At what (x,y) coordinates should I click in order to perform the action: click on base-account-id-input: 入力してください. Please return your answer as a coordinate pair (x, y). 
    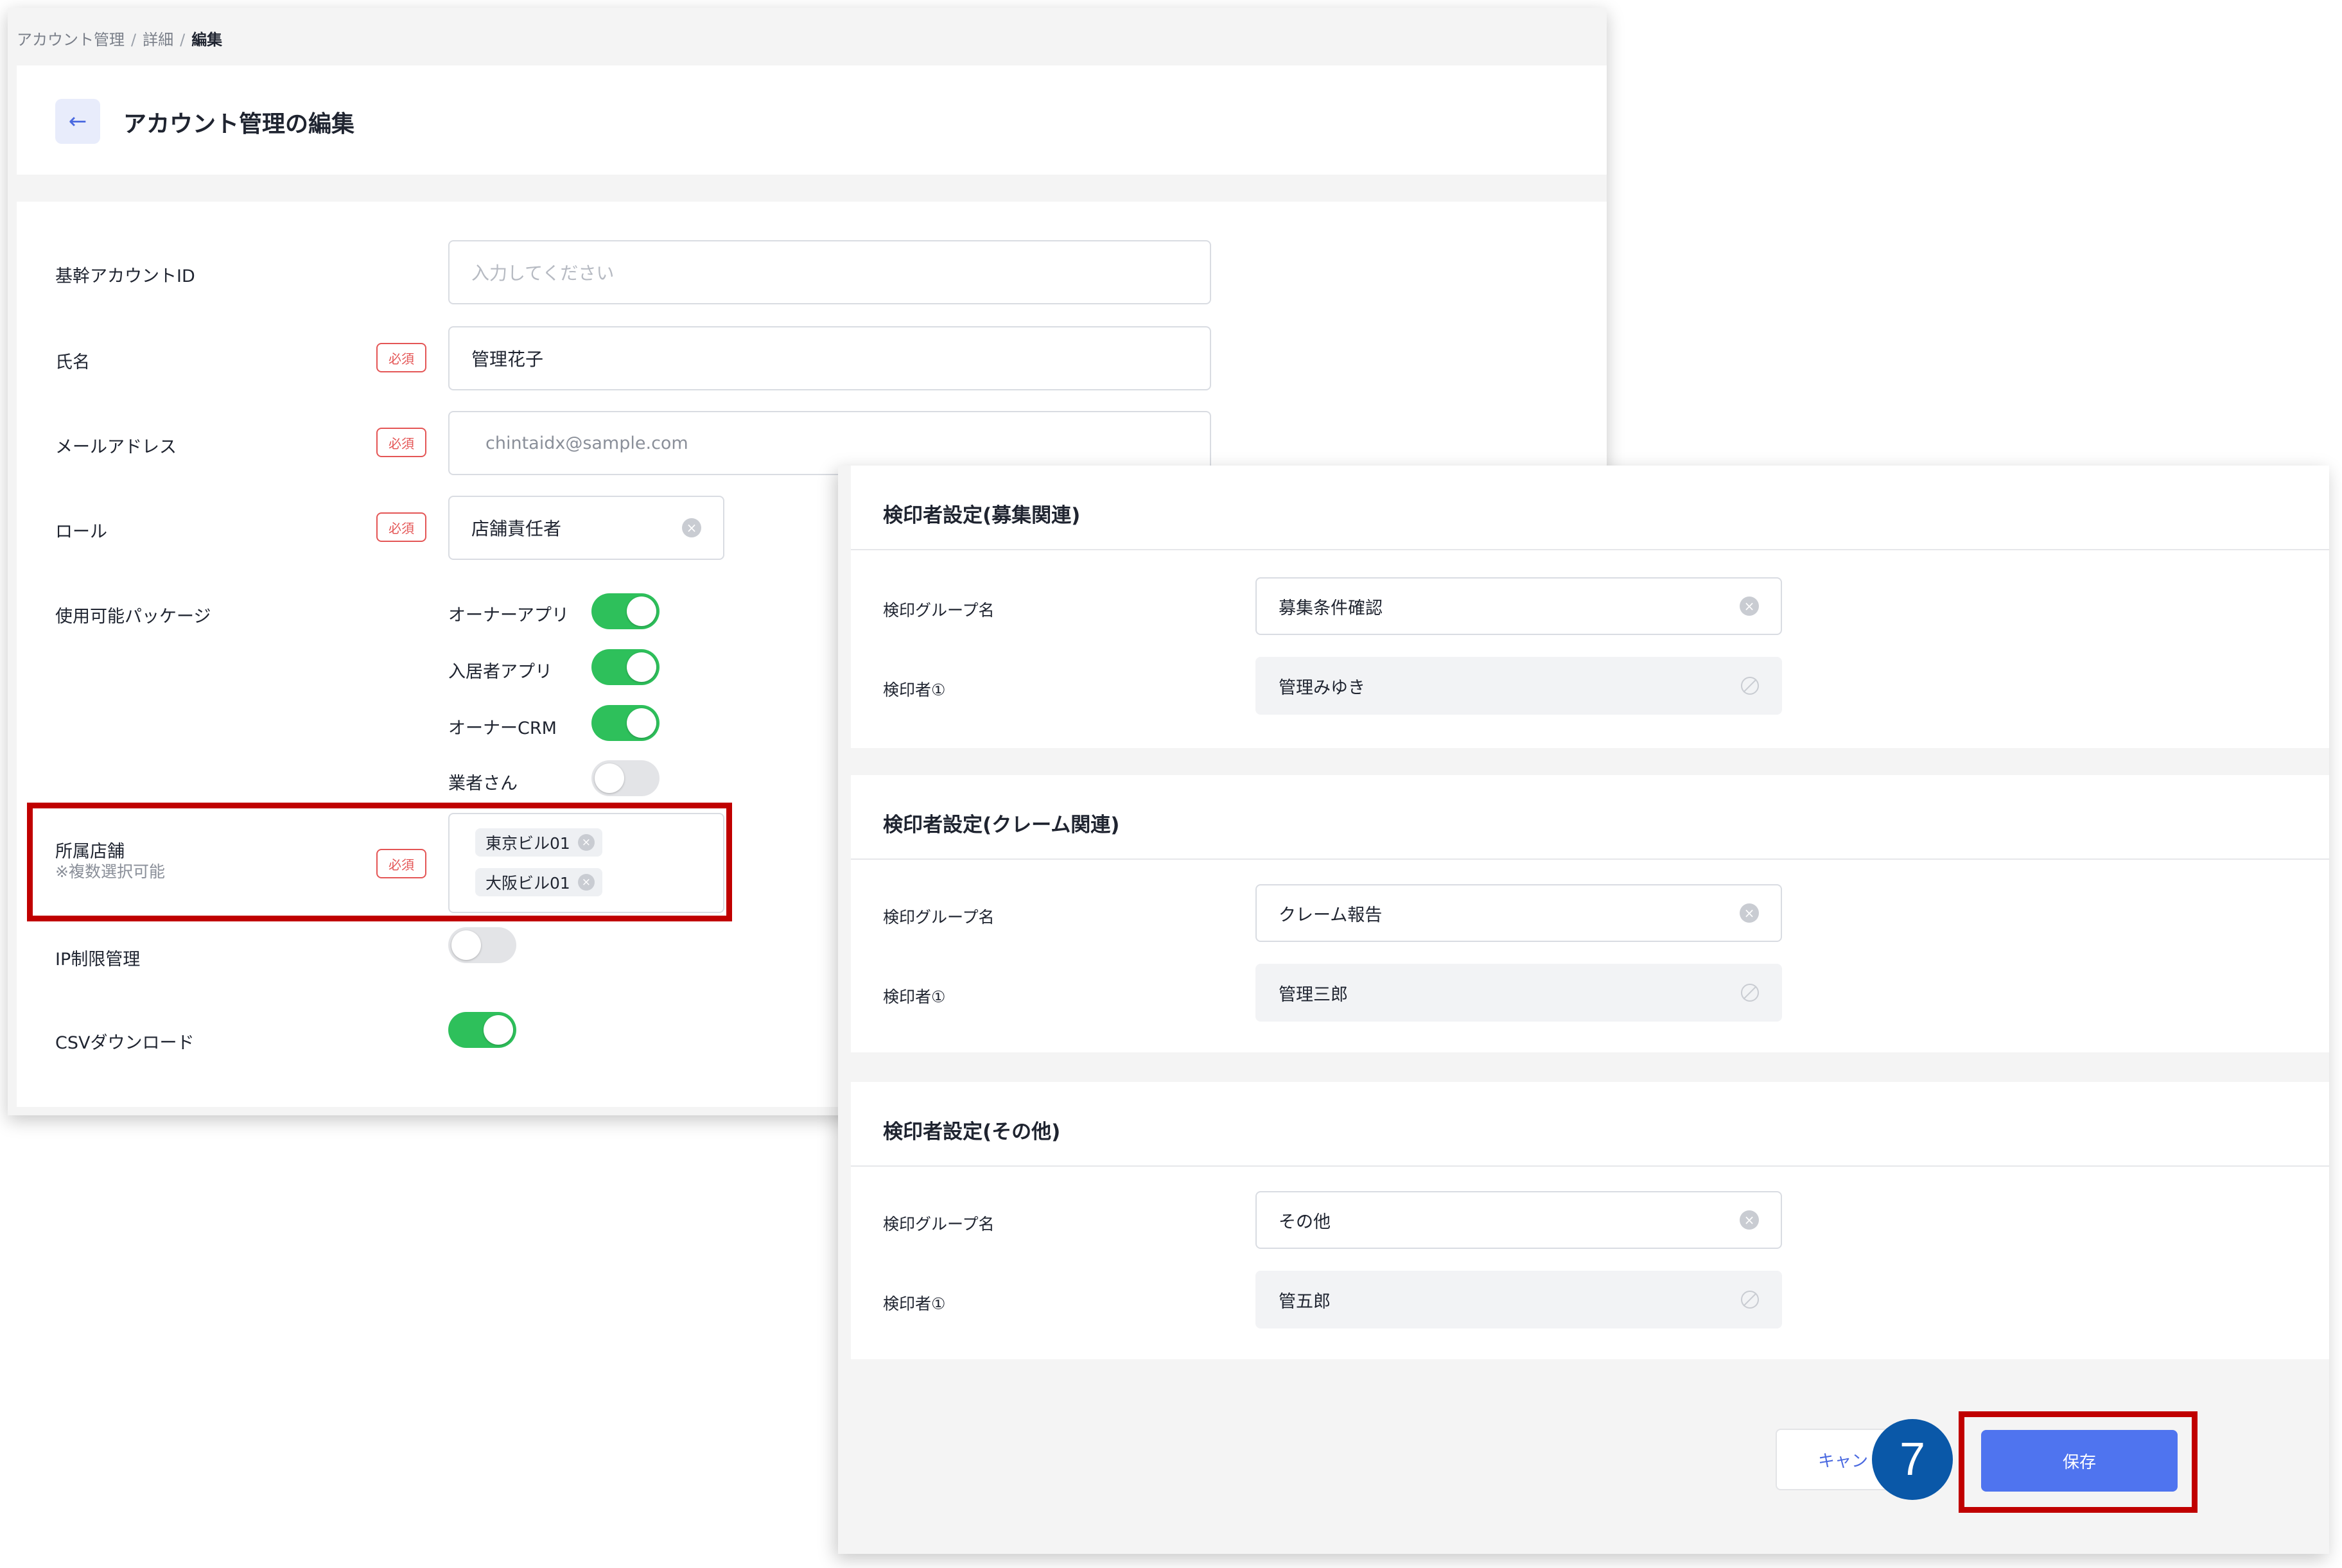
    Looking at the image, I should click on (829, 272).